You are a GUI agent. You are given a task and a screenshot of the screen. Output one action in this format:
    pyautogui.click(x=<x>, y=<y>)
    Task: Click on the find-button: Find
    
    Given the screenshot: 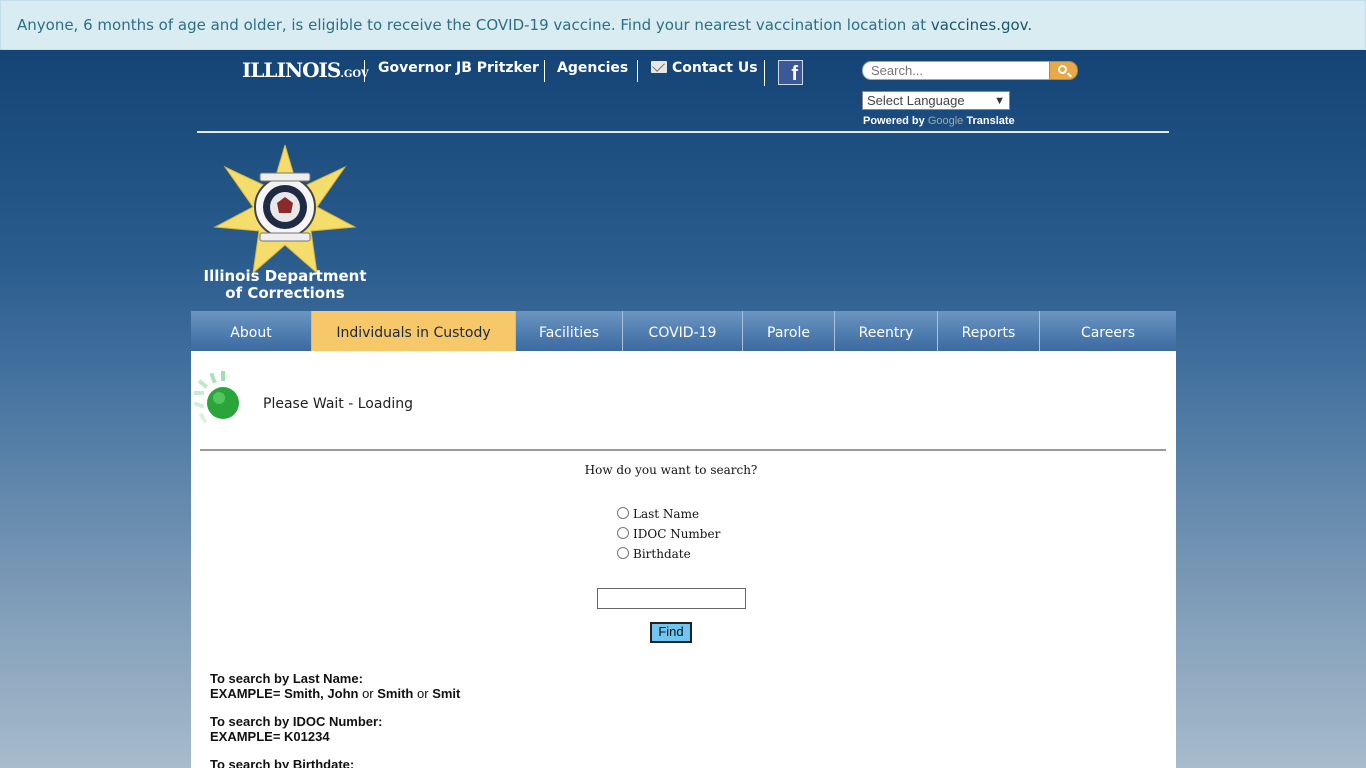 What is the action you would take?
    pyautogui.click(x=671, y=632)
    